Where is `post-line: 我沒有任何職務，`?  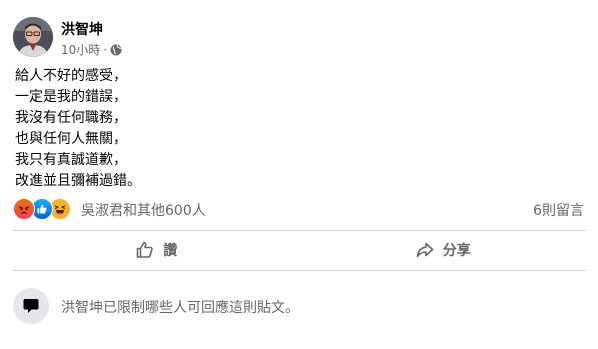 post-line: 我沒有任何職務， is located at coordinates (71, 118).